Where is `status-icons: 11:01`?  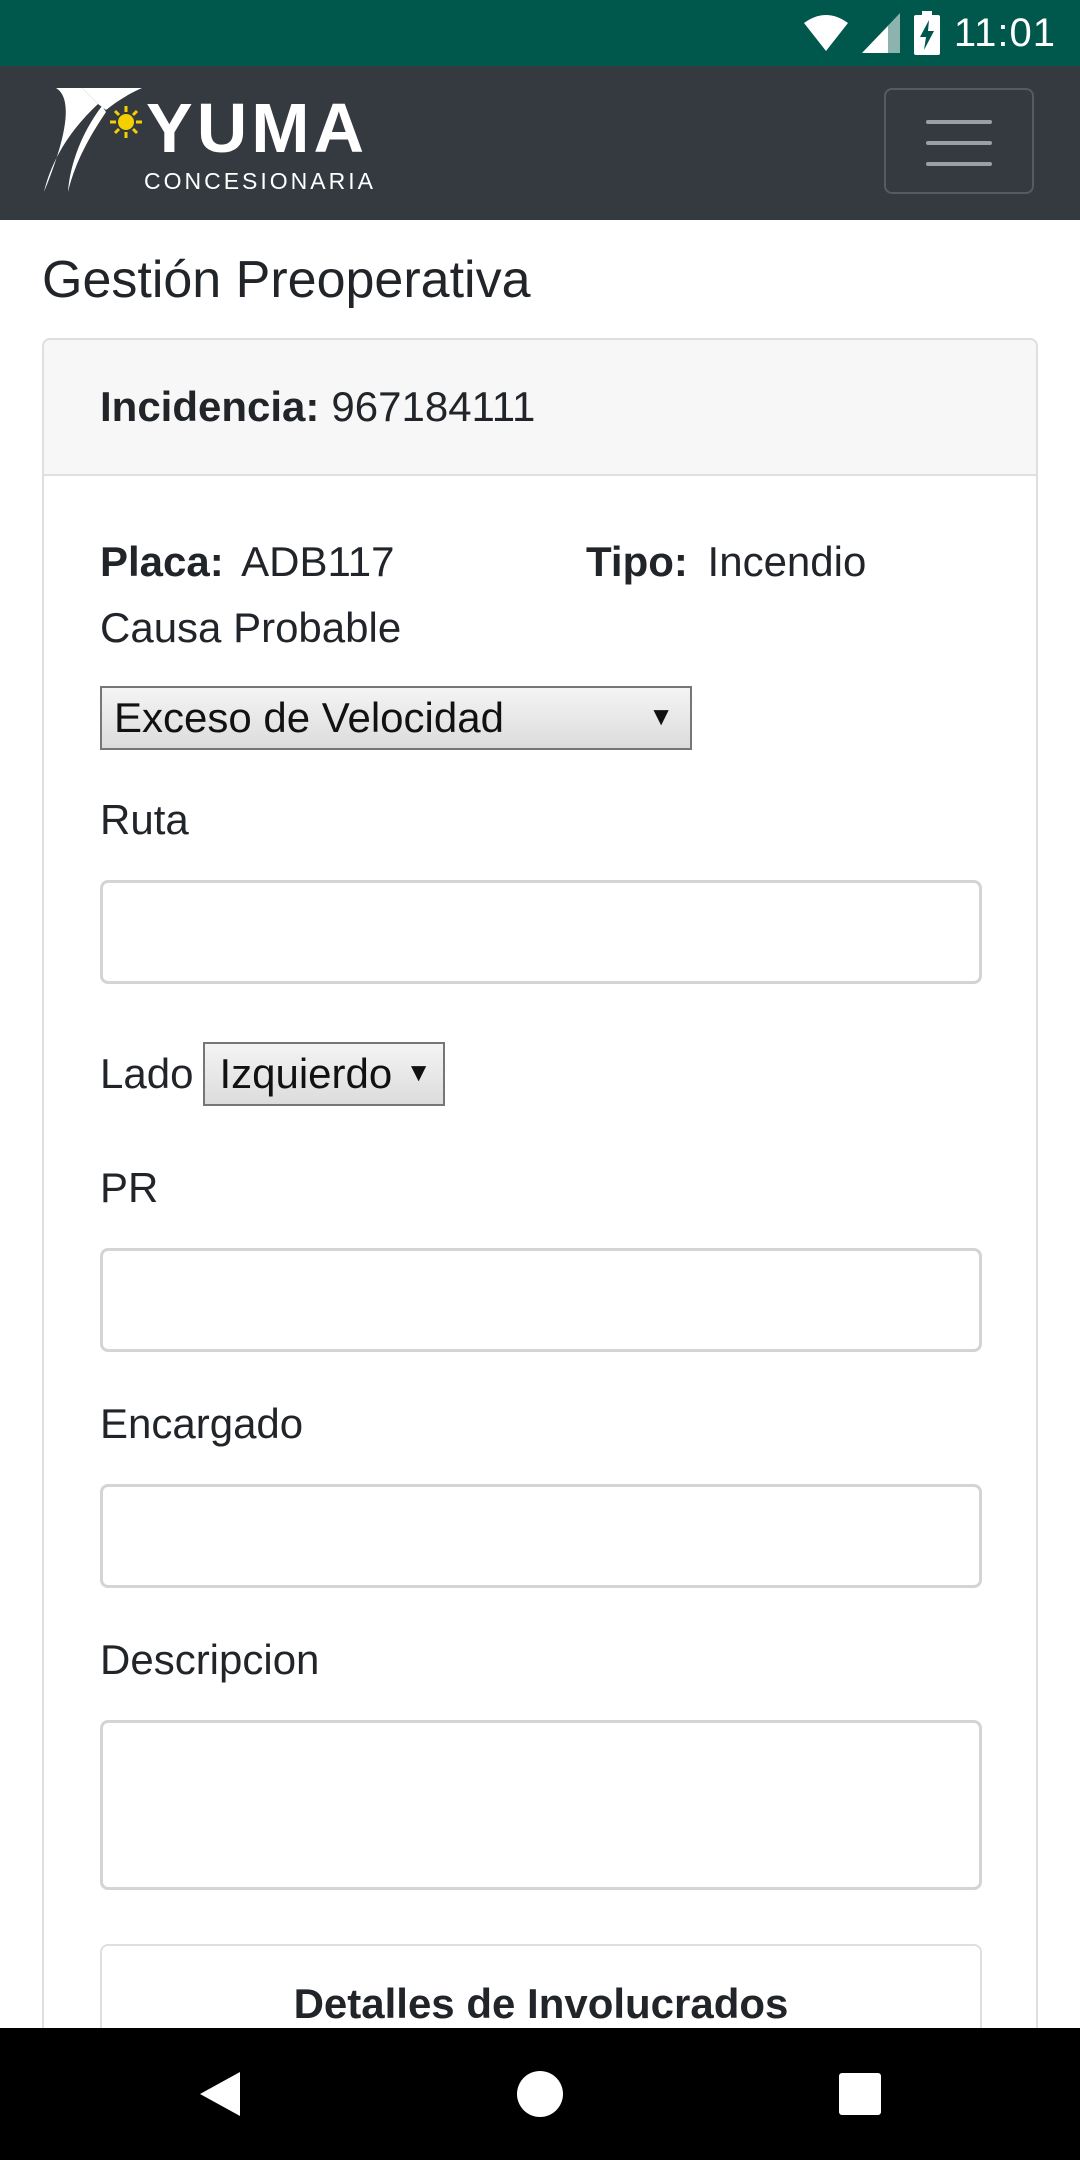 status-icons: 11:01 is located at coordinates (929, 33).